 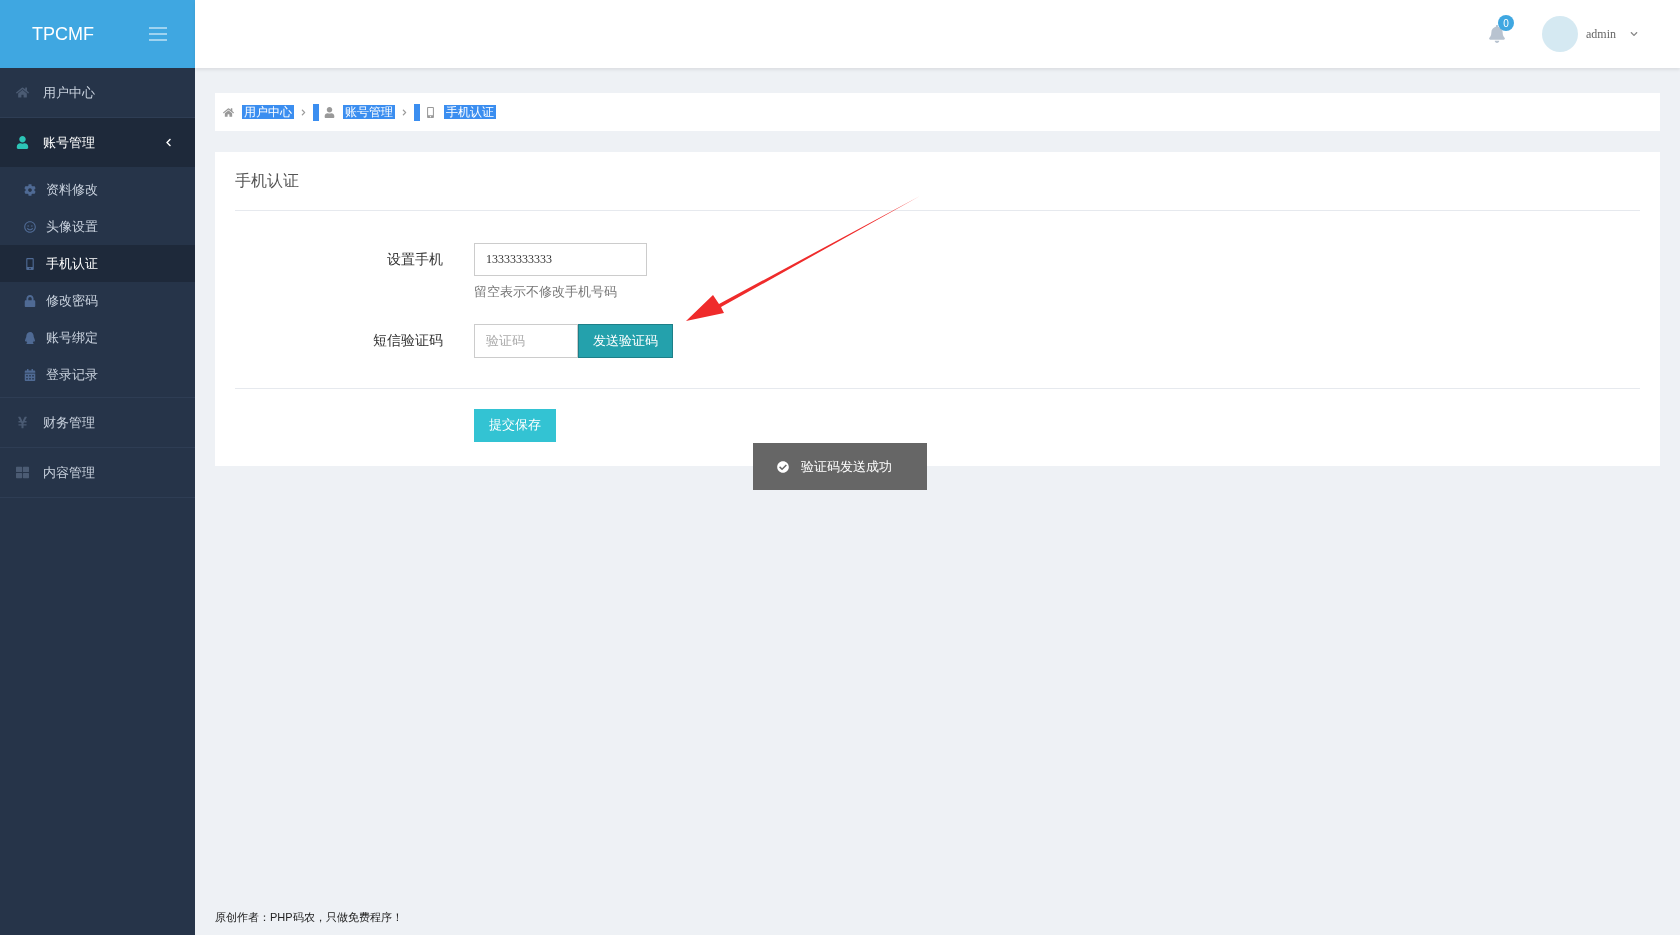 What do you see at coordinates (97, 472) in the screenshot?
I see `nav-item: 内容管理` at bounding box center [97, 472].